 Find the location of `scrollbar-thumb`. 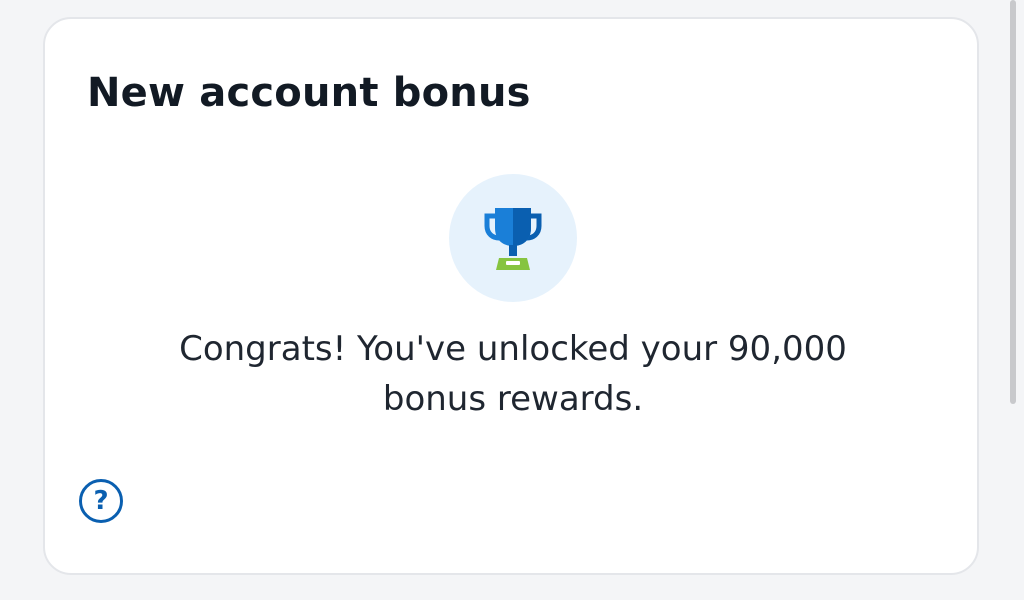

scrollbar-thumb is located at coordinates (1013, 202).